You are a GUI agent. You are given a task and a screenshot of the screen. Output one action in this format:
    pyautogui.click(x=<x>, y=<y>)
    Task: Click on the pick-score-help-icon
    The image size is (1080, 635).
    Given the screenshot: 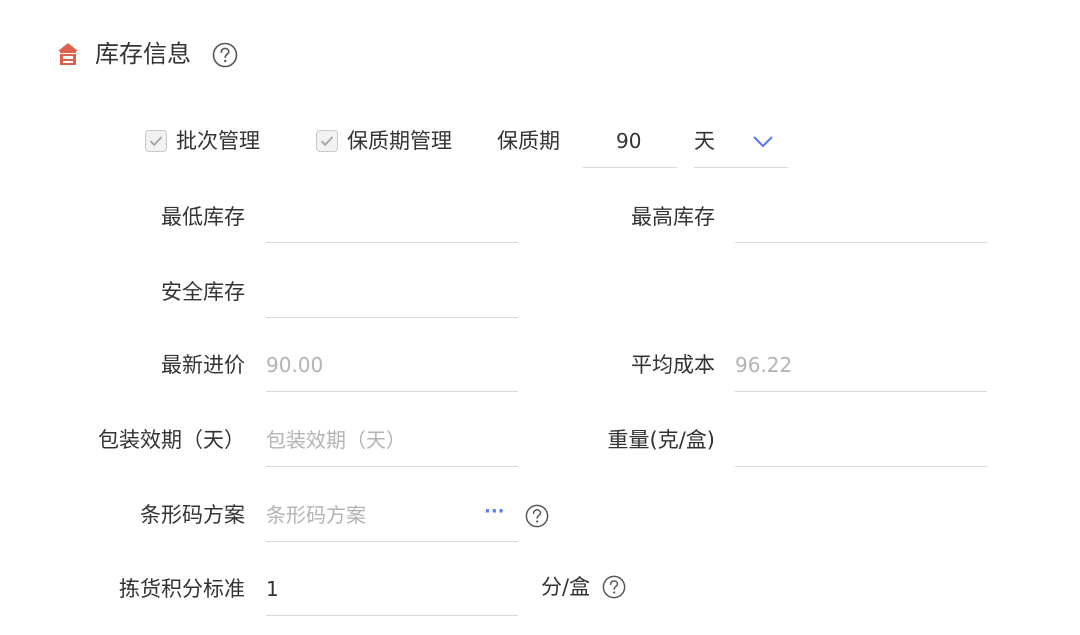 What is the action you would take?
    pyautogui.click(x=615, y=588)
    